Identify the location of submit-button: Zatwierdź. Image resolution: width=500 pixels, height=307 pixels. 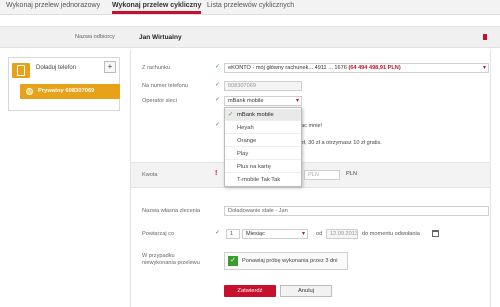
(250, 291).